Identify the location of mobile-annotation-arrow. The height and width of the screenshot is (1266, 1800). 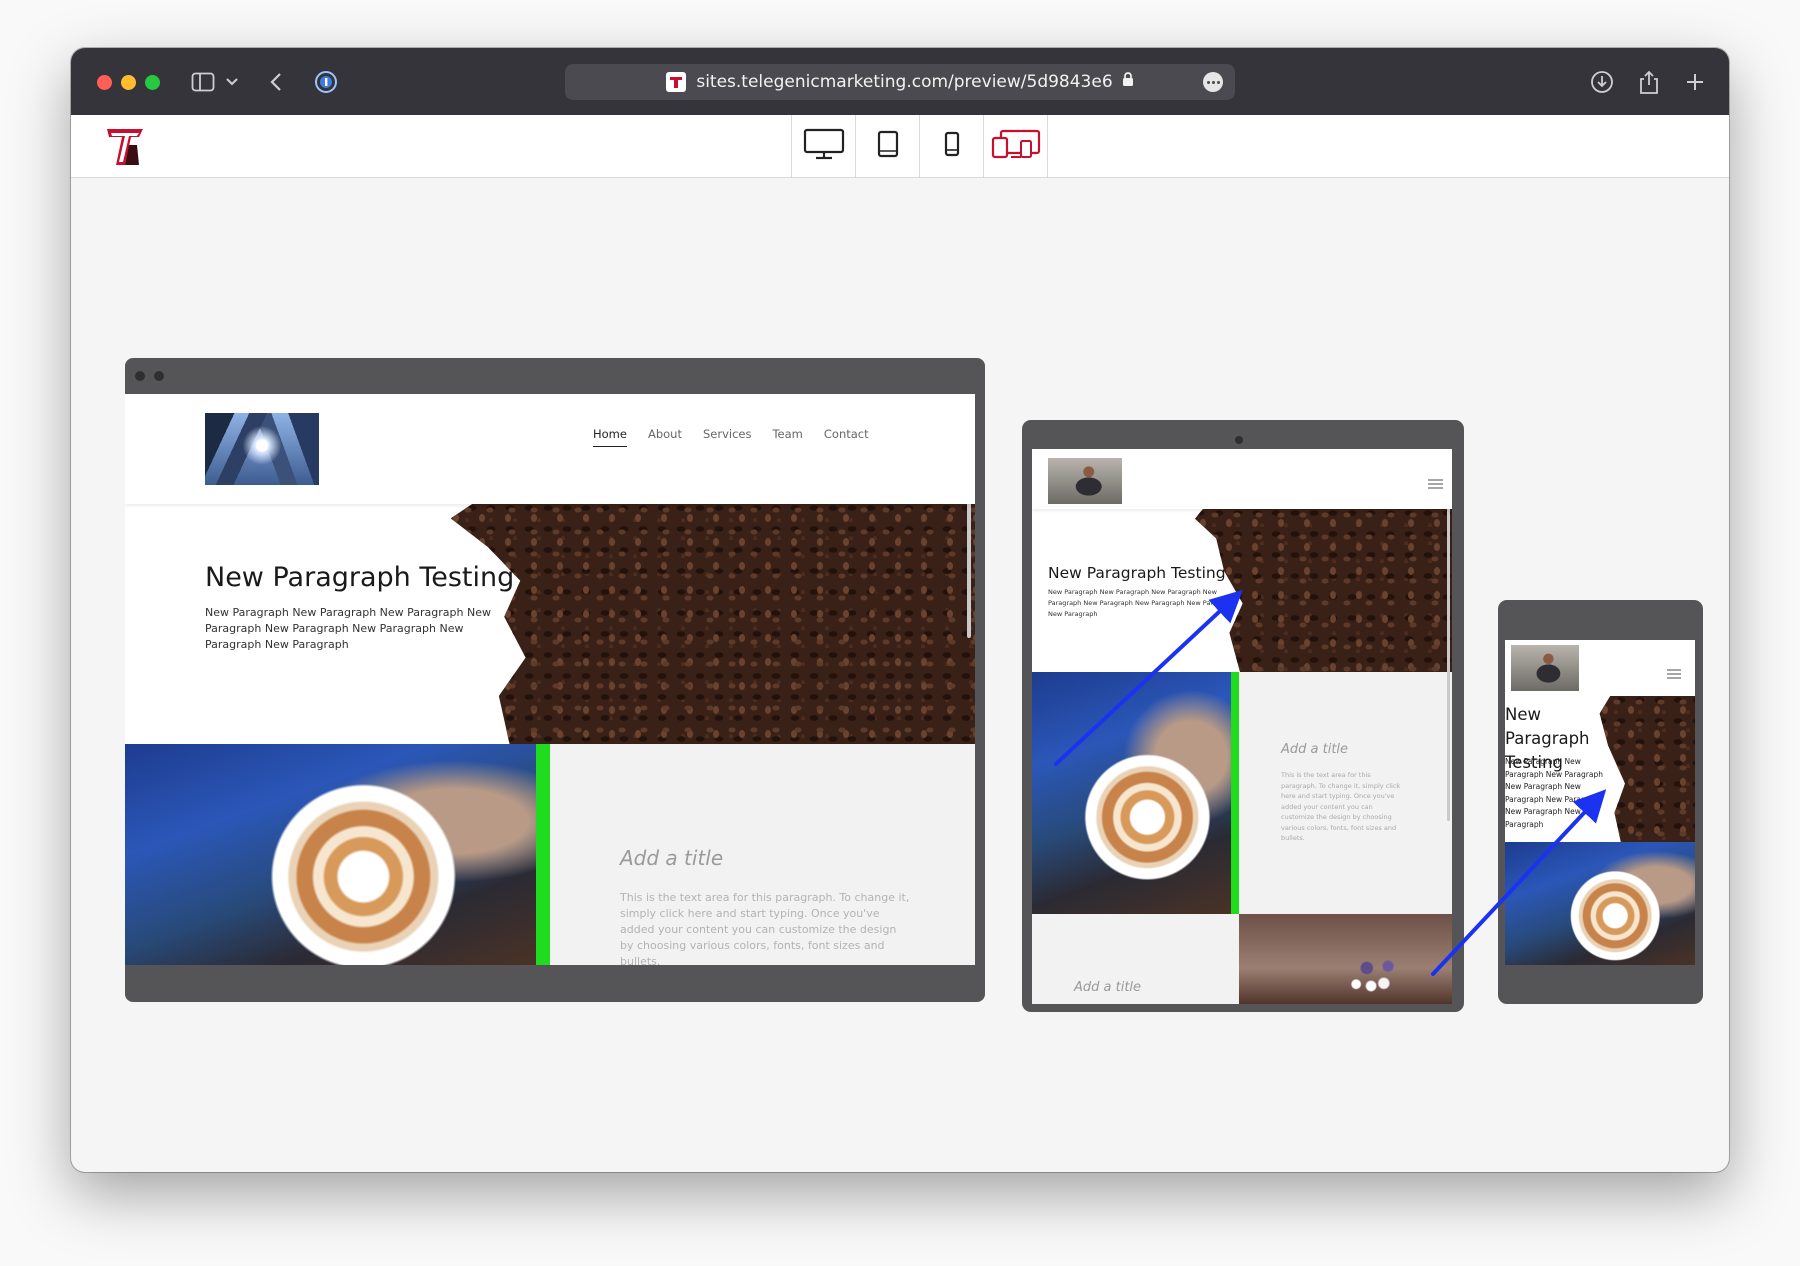
(1519, 882).